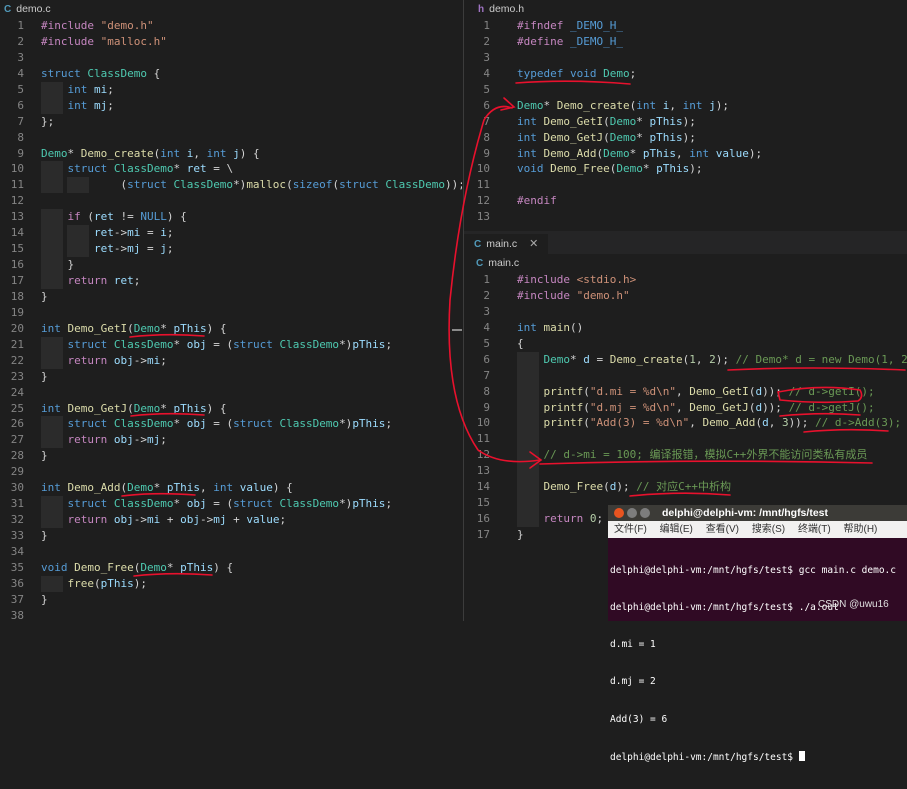 Image resolution: width=907 pixels, height=789 pixels. Describe the element at coordinates (619, 513) in the screenshot. I see `close-button` at that location.